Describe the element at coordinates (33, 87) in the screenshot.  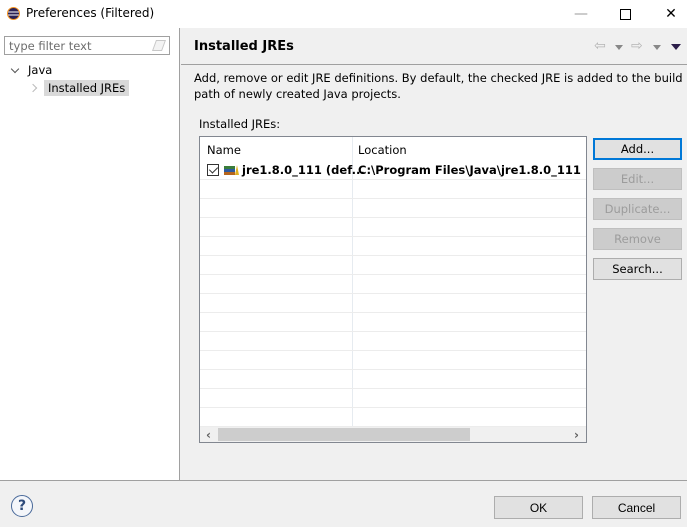
I see `chevron-right-icon` at that location.